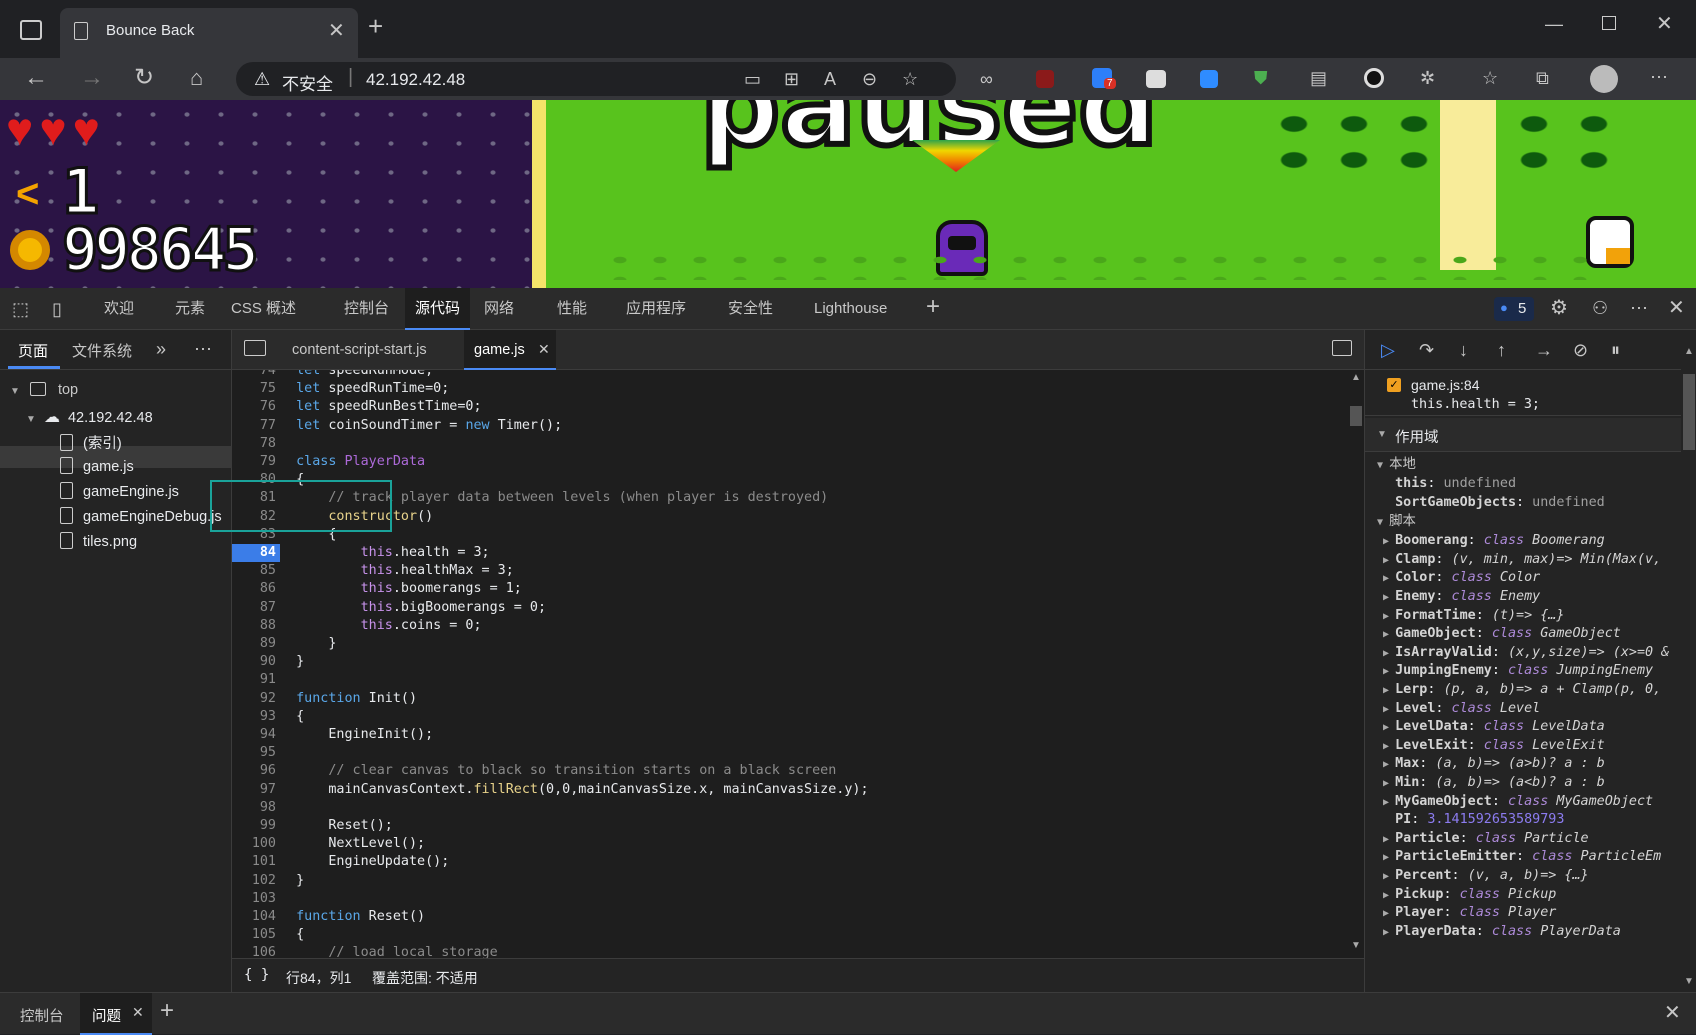 The width and height of the screenshot is (1696, 1035). What do you see at coordinates (782, 444) in the screenshot?
I see `code-line: 78` at bounding box center [782, 444].